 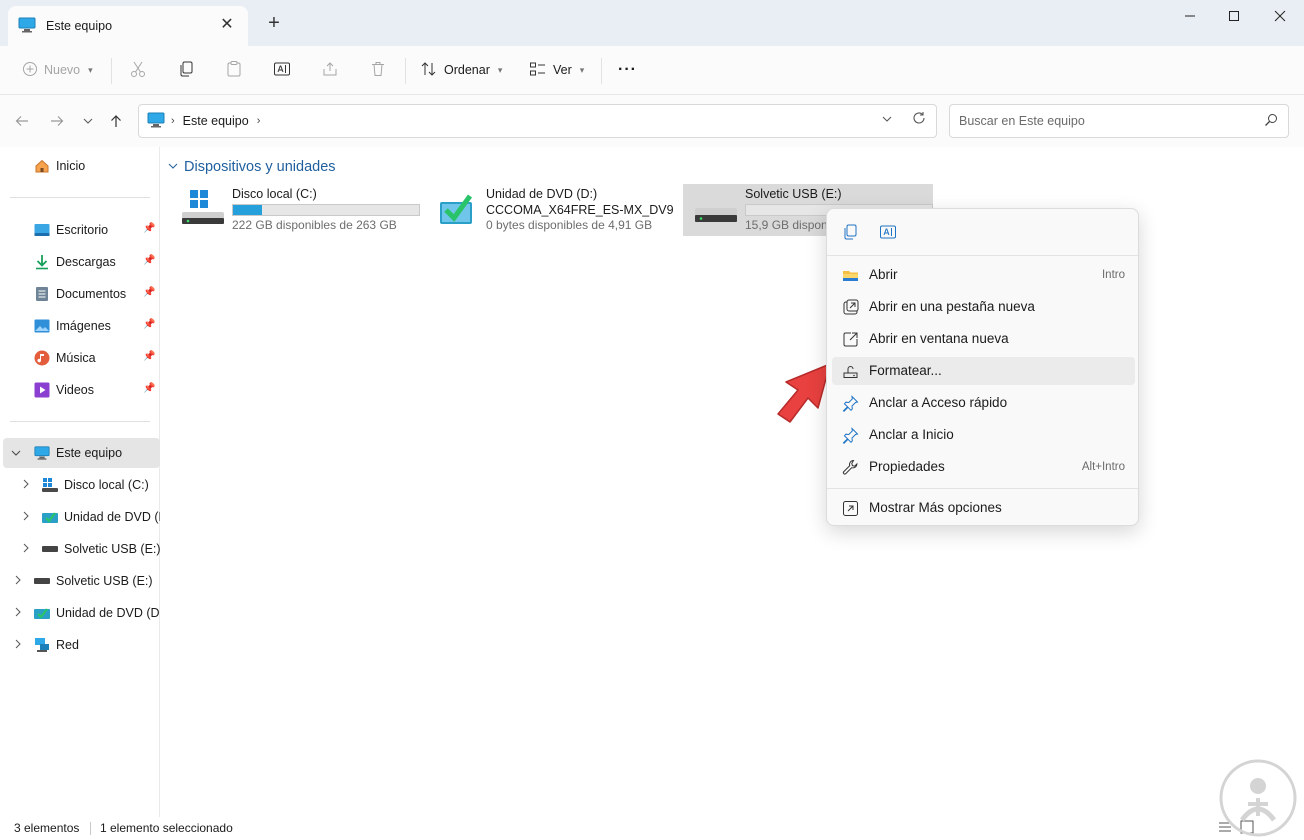 I want to click on sidebar-item-musica: Música 📌, so click(x=78, y=358).